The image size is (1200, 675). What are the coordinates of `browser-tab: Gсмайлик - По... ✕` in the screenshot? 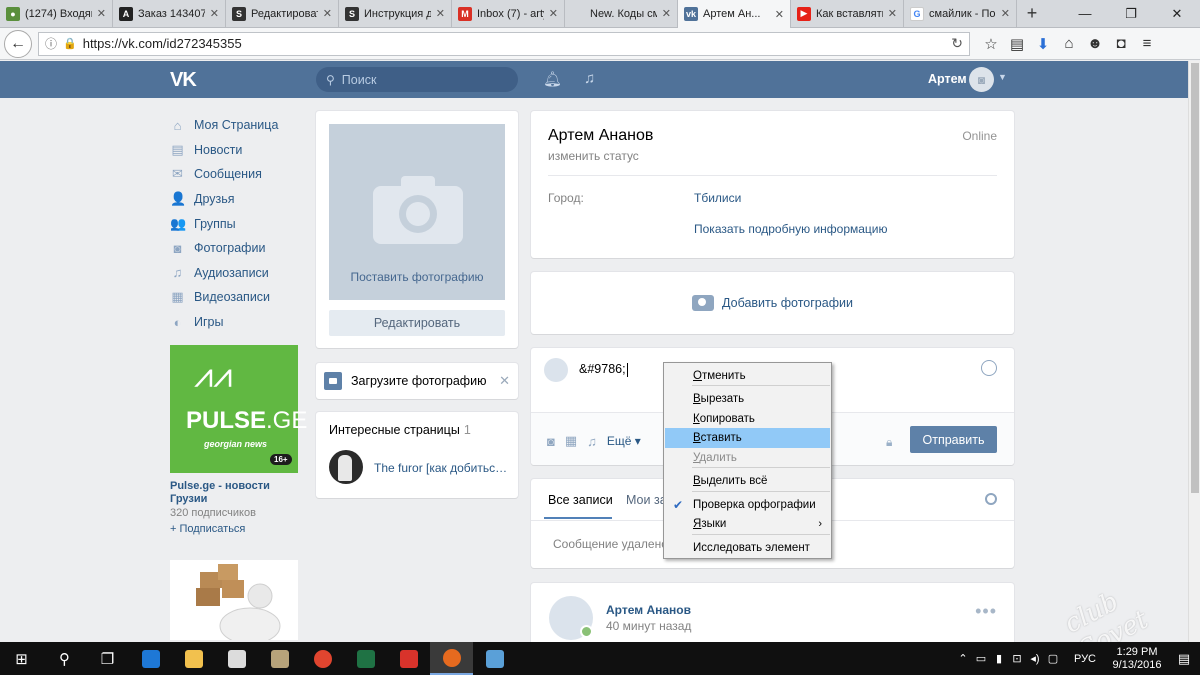 It's located at (960, 13).